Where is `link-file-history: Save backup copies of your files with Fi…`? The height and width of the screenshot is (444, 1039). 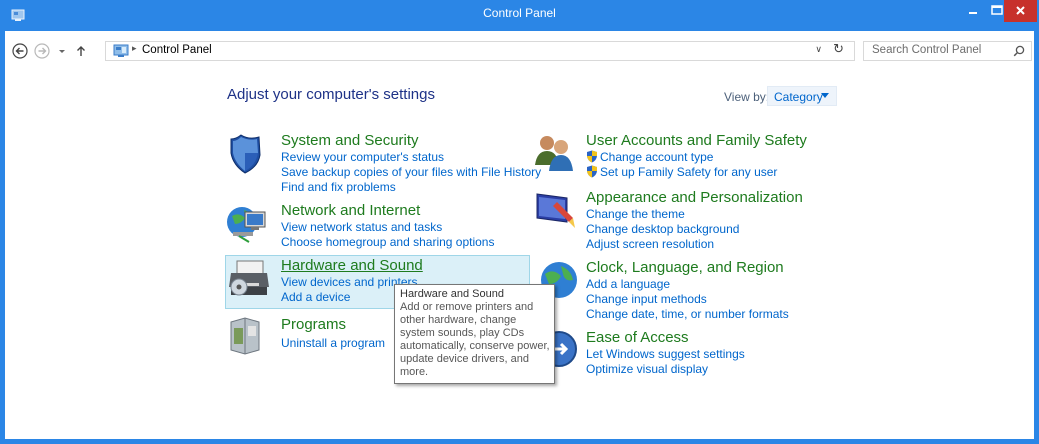 link-file-history: Save backup copies of your files with Fi… is located at coordinates (411, 172).